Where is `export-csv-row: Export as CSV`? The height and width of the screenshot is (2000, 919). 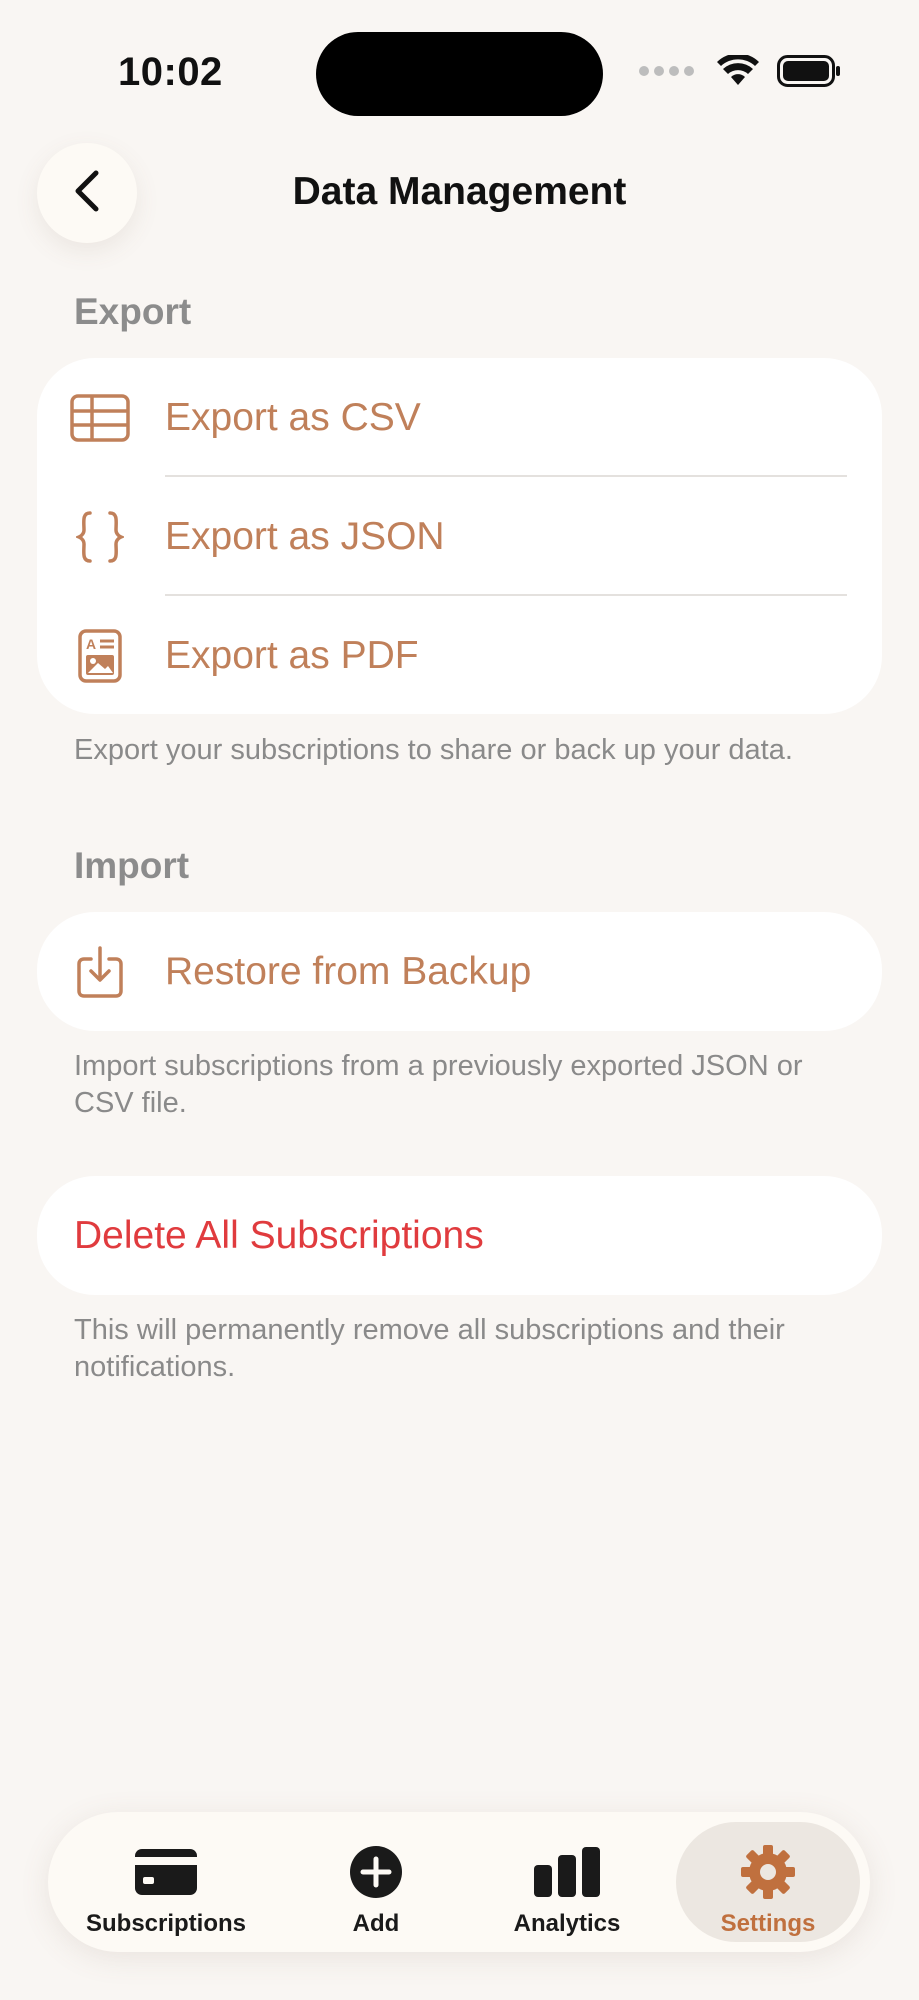 export-csv-row: Export as CSV is located at coordinates (459, 417).